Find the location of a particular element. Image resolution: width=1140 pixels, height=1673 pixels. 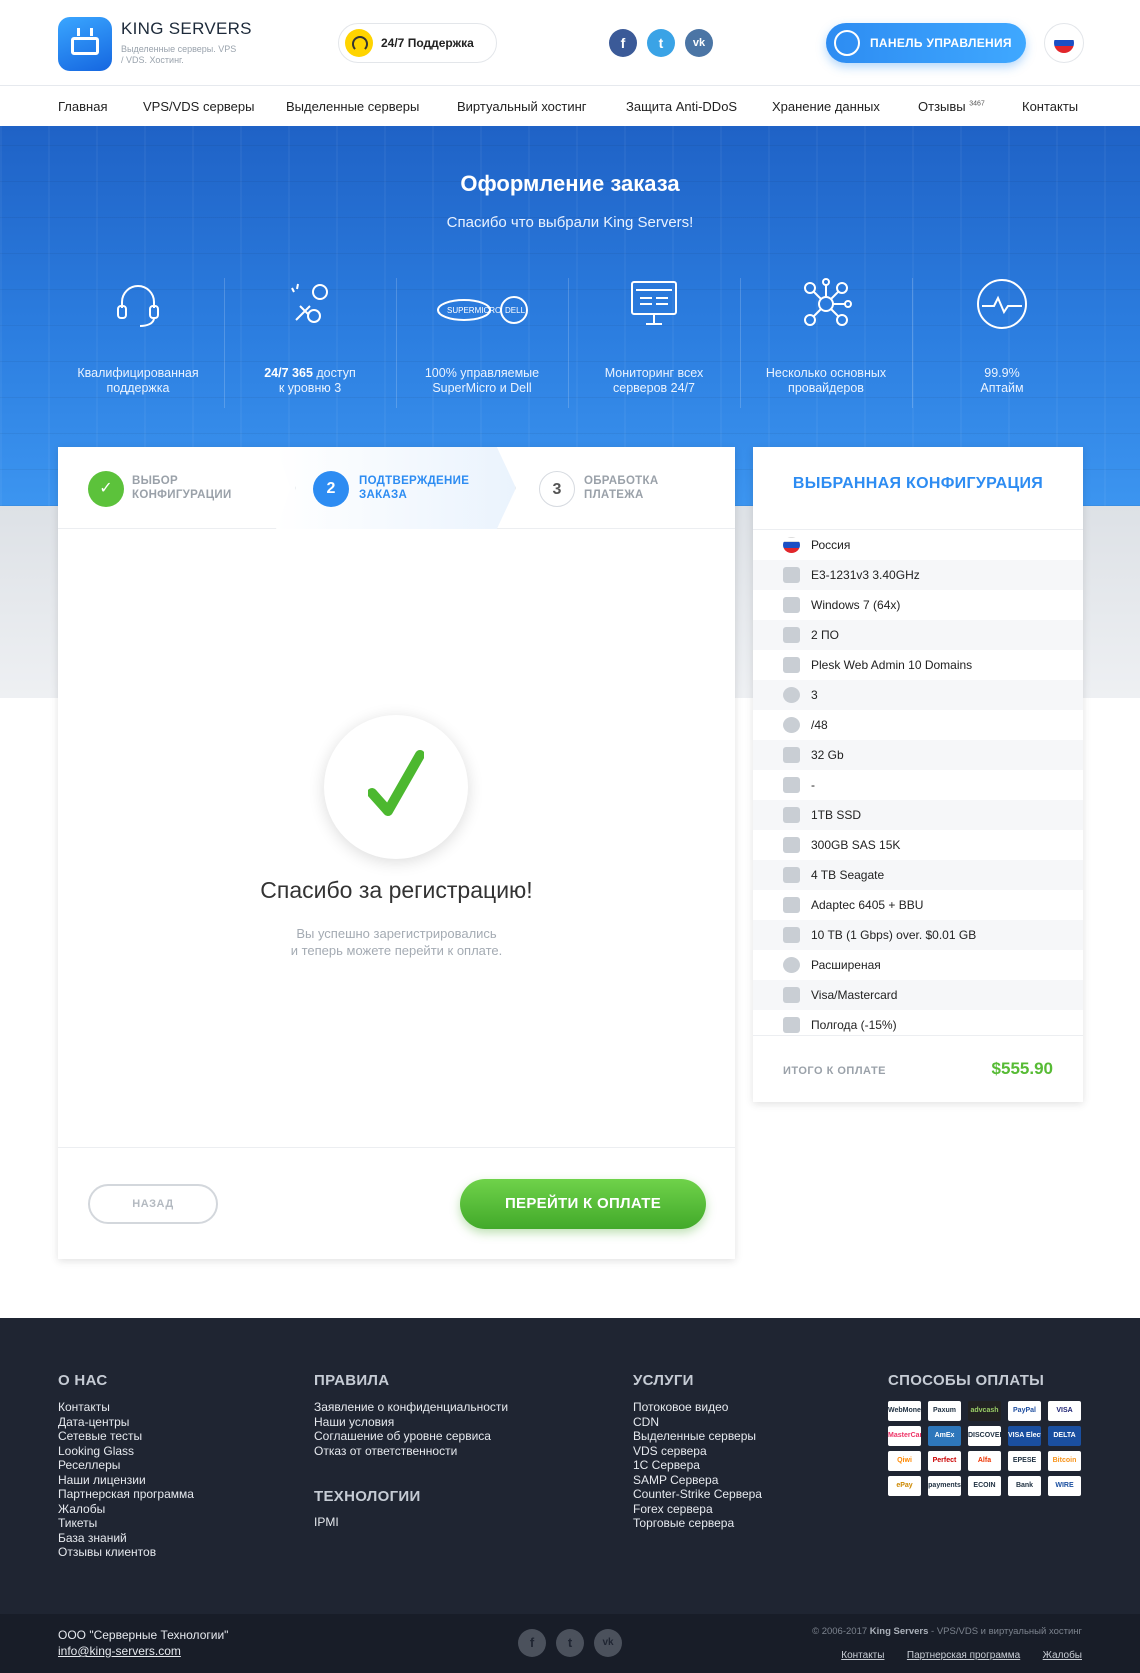

control-panel-button: ПАНЕЛЬ УПРАВЛЕНИЯ is located at coordinates (926, 43).